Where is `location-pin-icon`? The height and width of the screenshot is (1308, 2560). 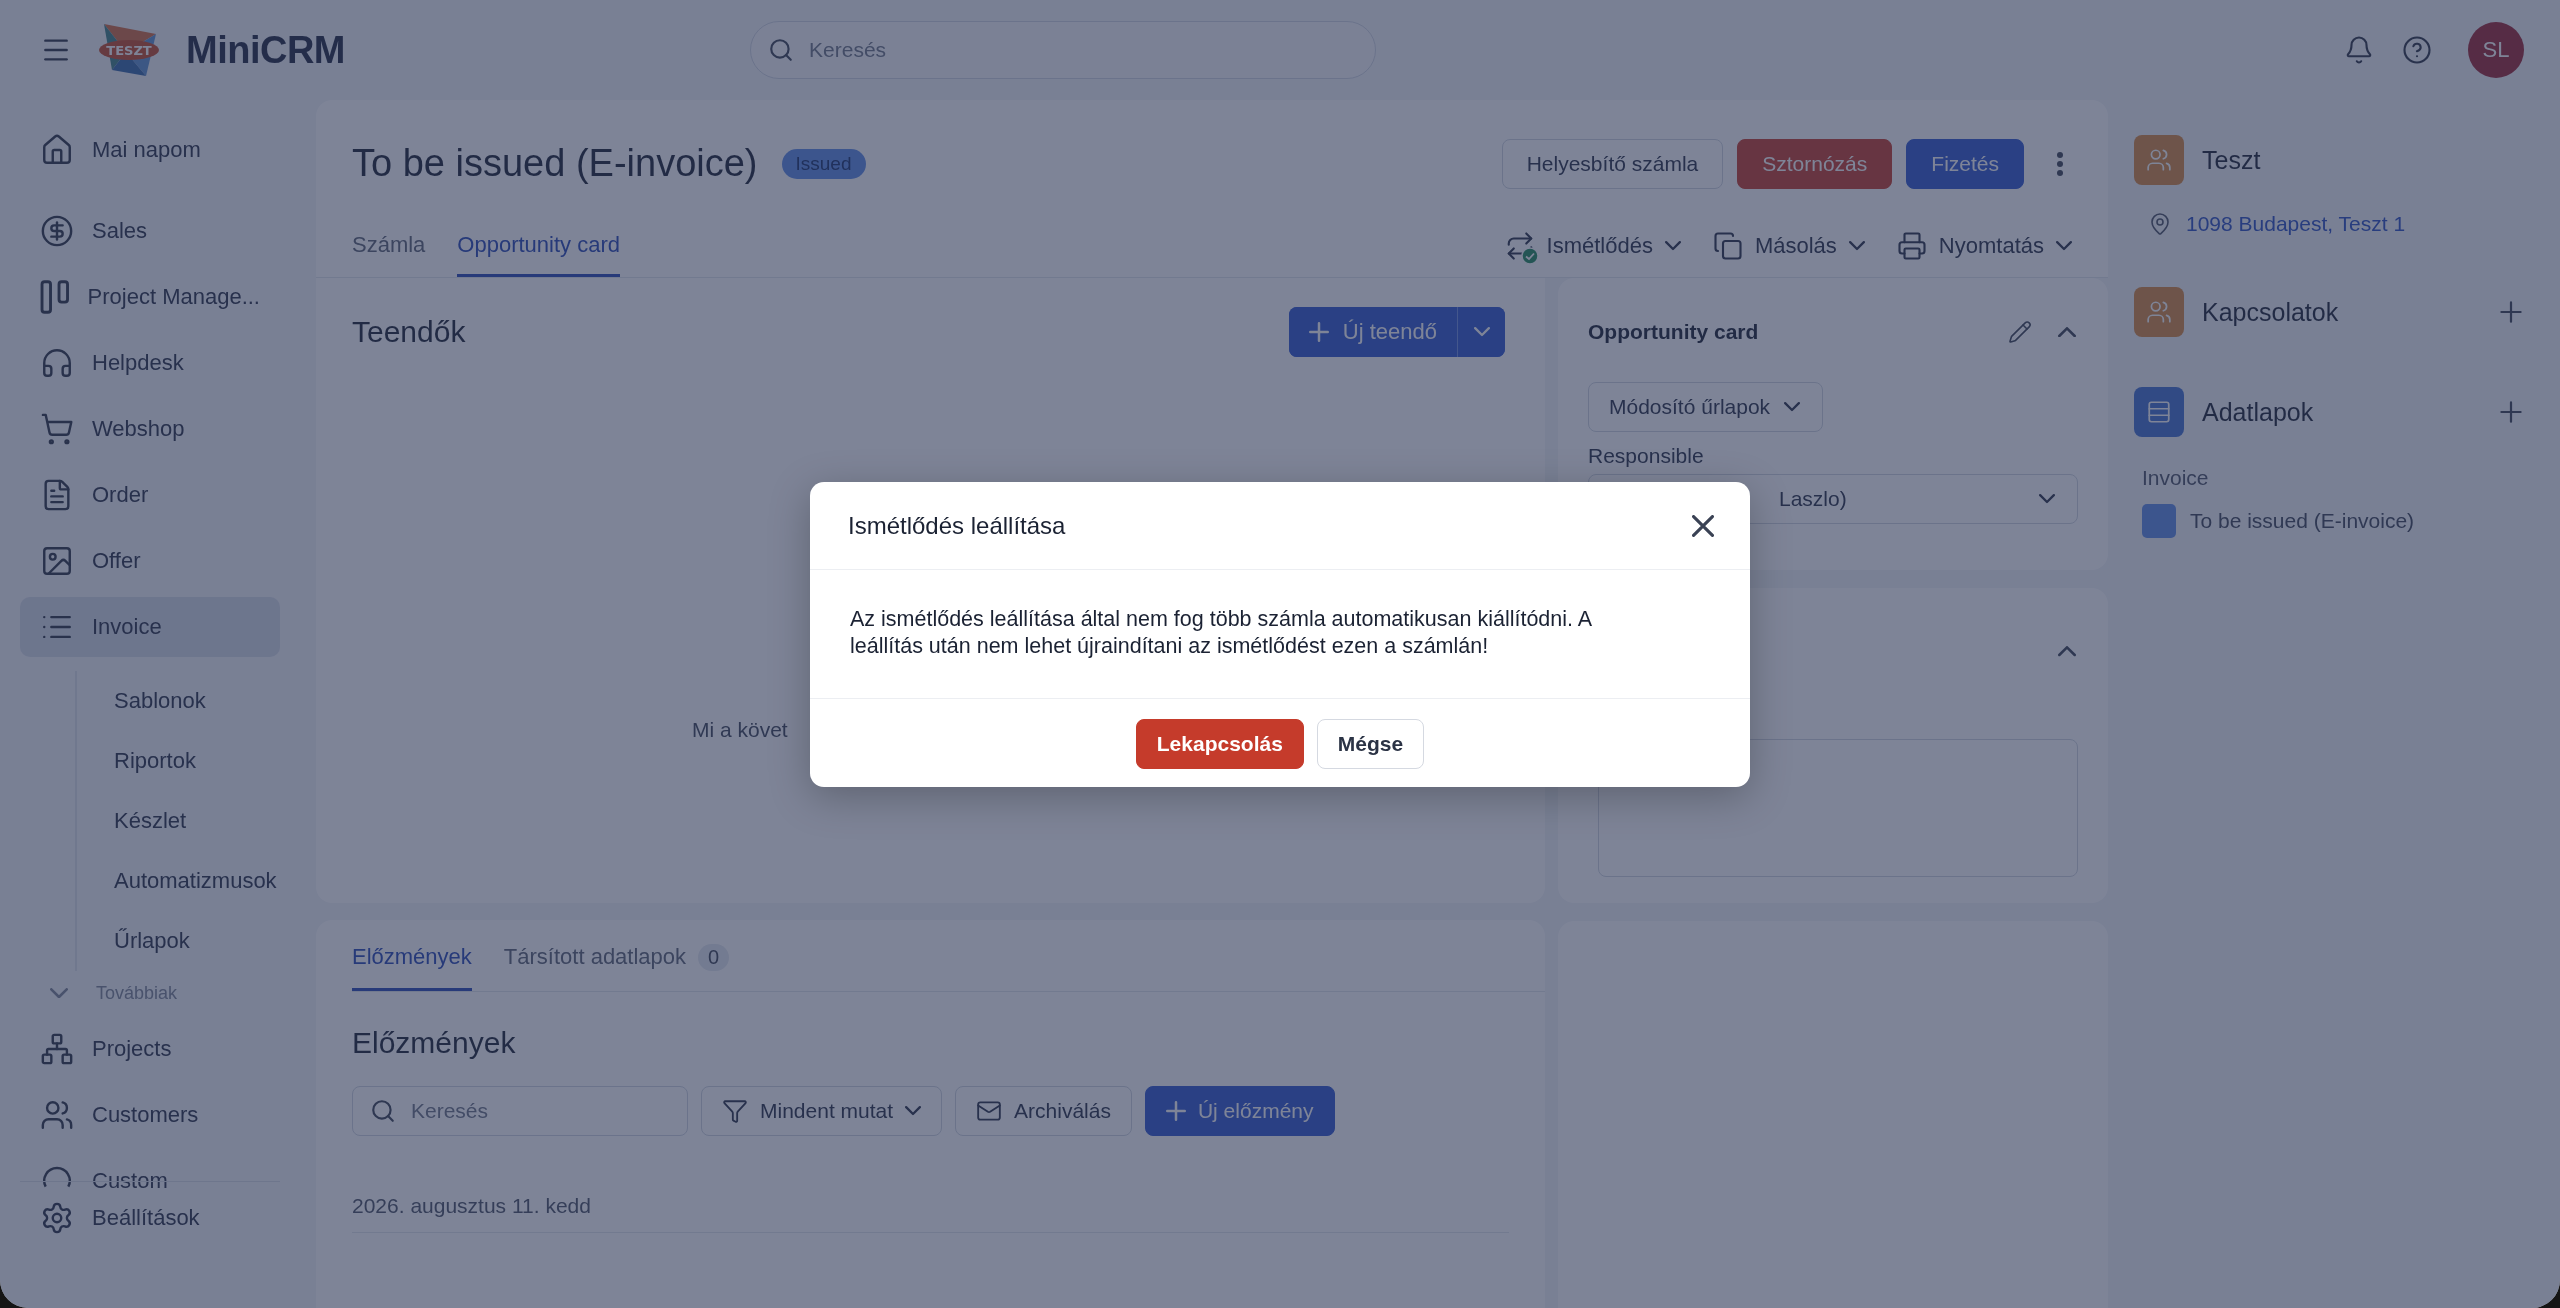 location-pin-icon is located at coordinates (2160, 224).